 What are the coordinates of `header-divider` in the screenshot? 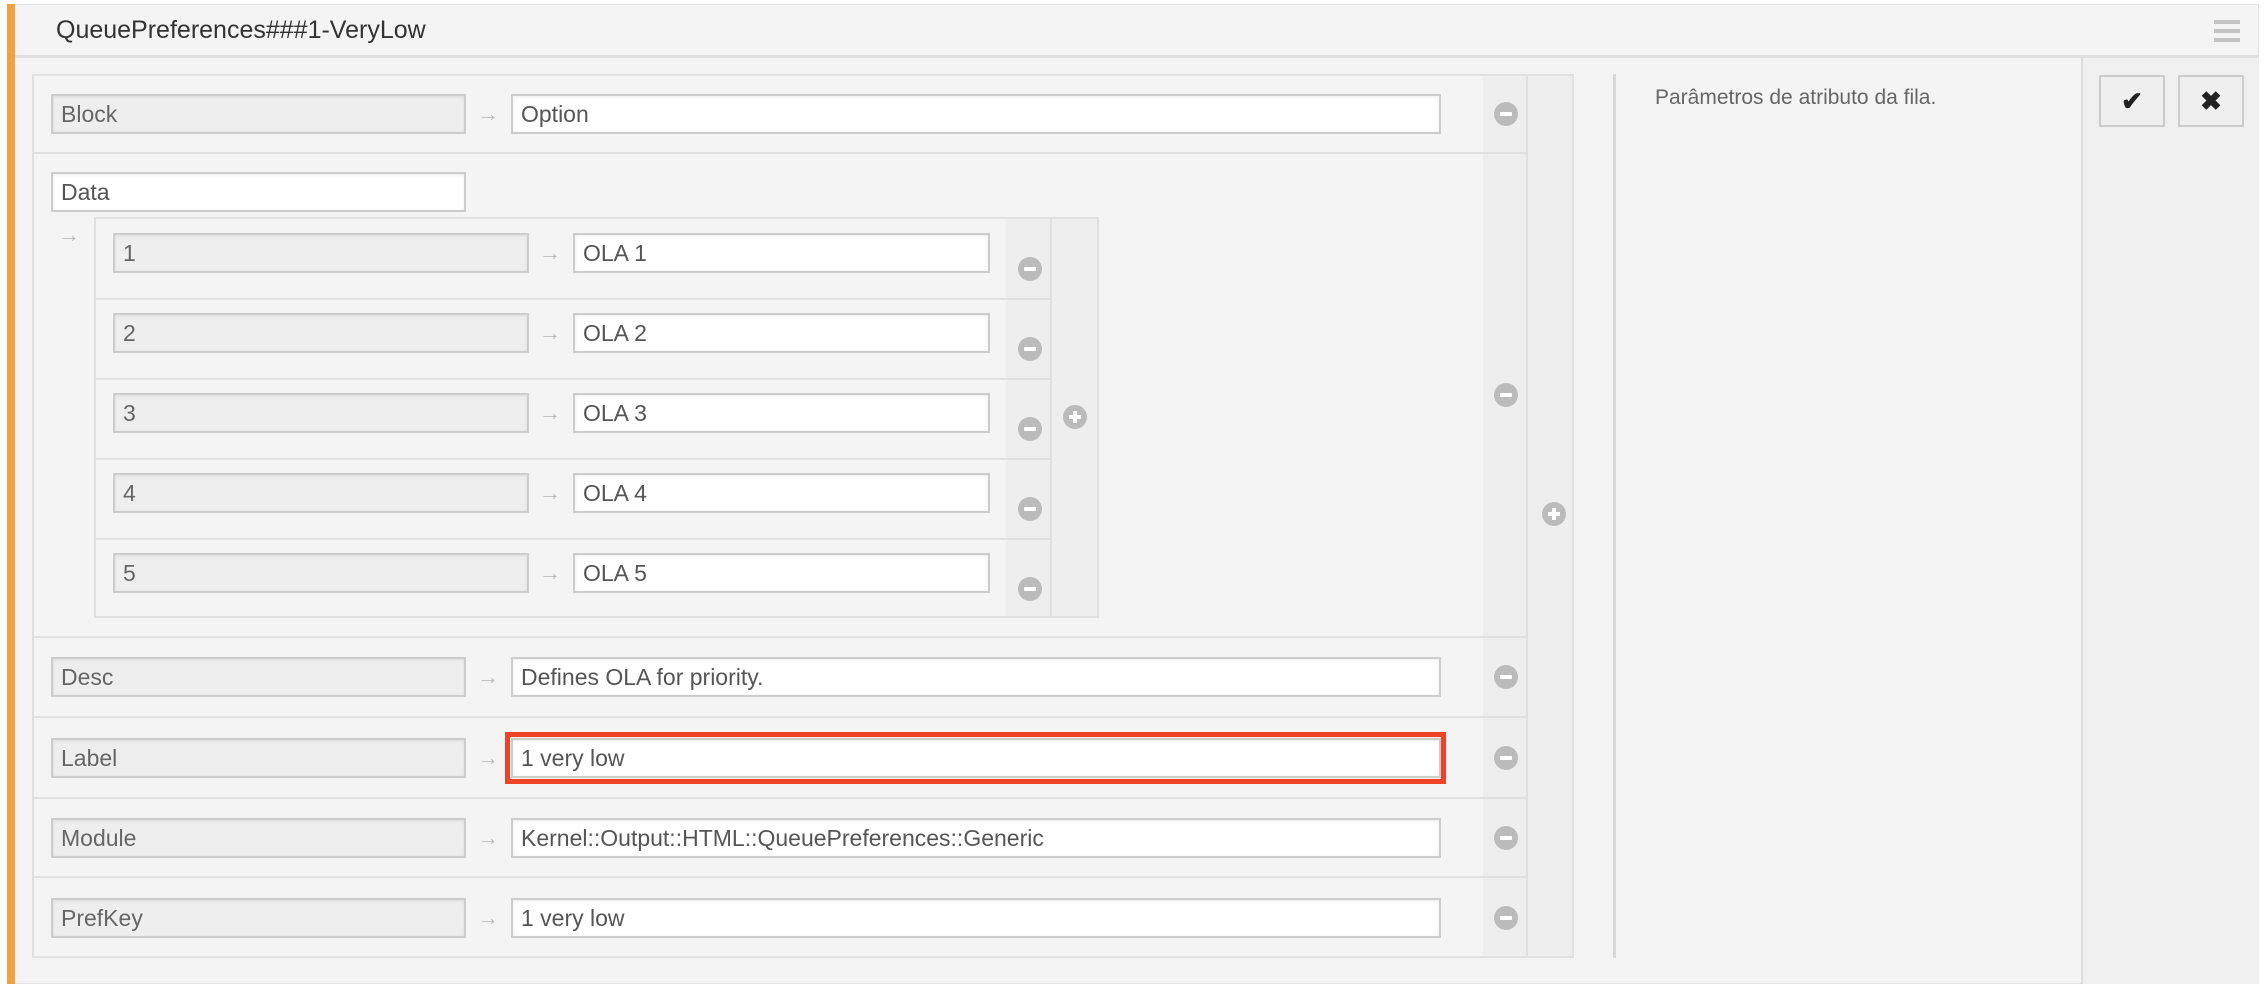 It's located at (1137, 56).